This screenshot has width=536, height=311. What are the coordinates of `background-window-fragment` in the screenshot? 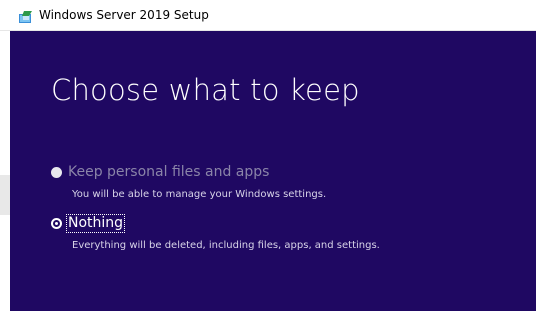 It's located at (5, 195).